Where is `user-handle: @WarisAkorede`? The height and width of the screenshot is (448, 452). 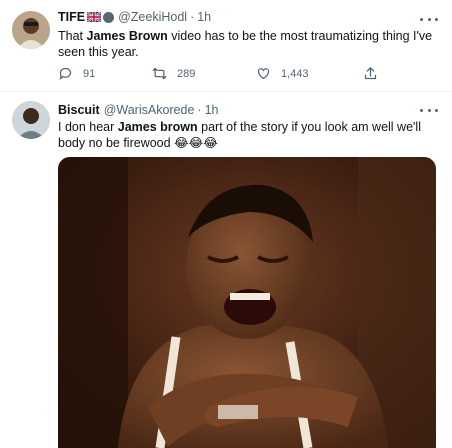 user-handle: @WarisAkorede is located at coordinates (149, 110).